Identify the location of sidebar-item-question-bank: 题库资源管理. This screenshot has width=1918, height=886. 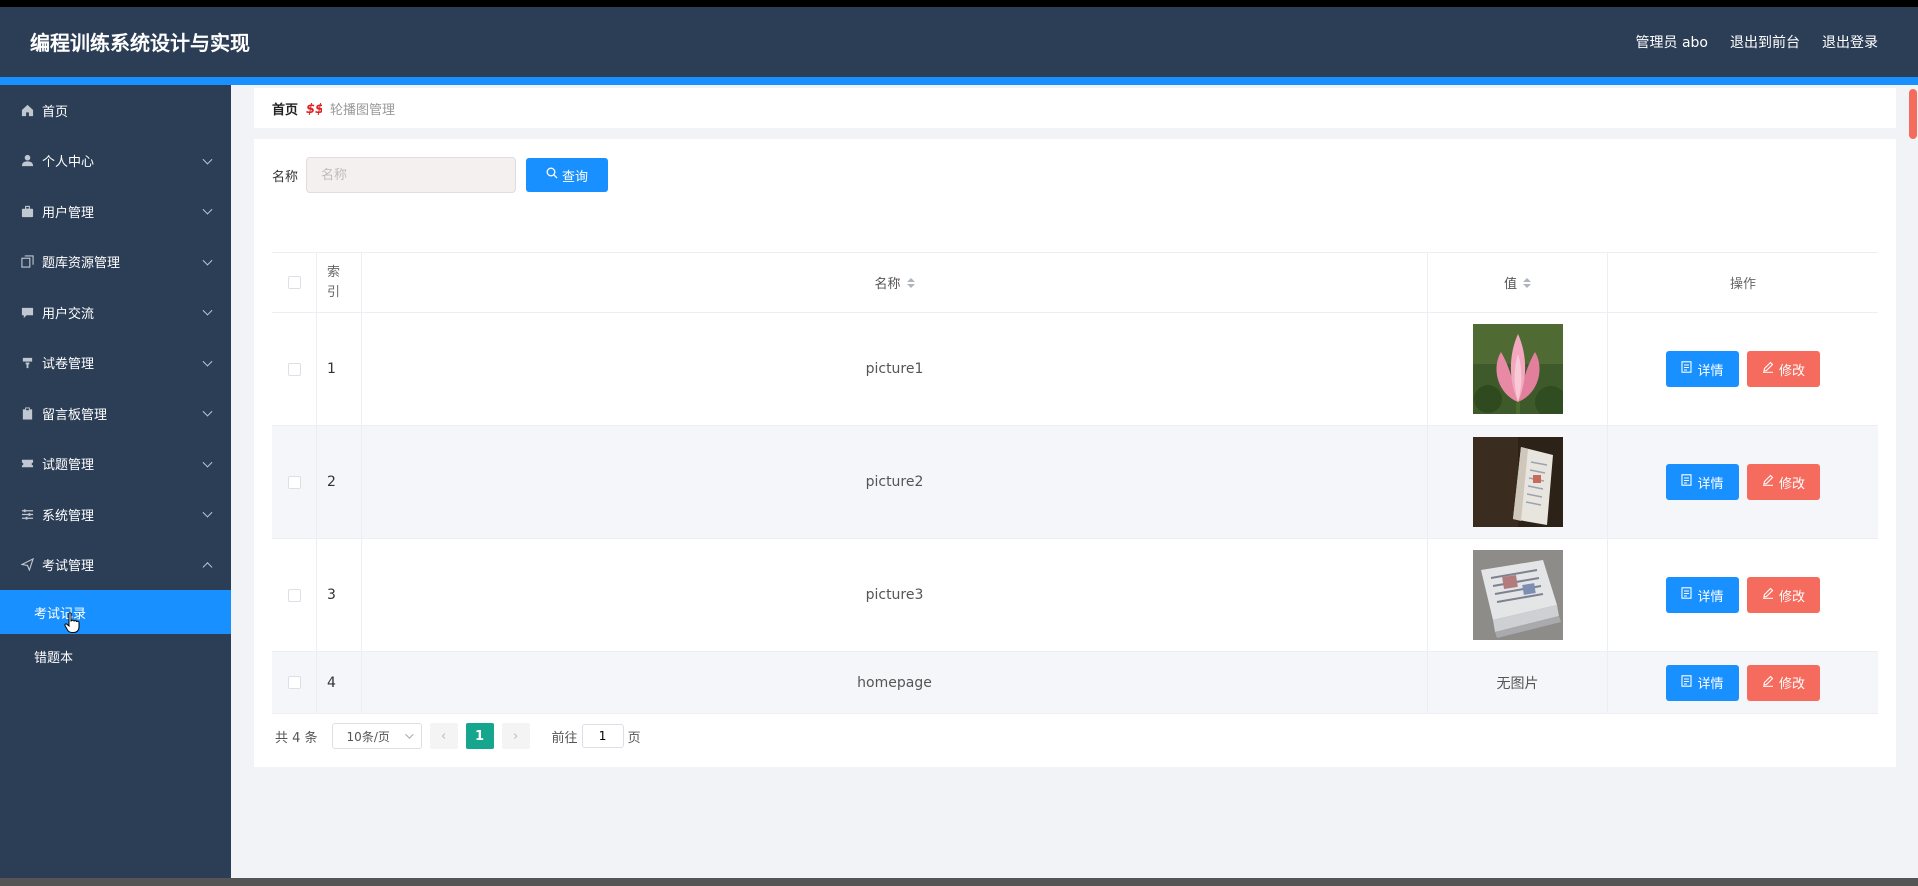
(115, 262).